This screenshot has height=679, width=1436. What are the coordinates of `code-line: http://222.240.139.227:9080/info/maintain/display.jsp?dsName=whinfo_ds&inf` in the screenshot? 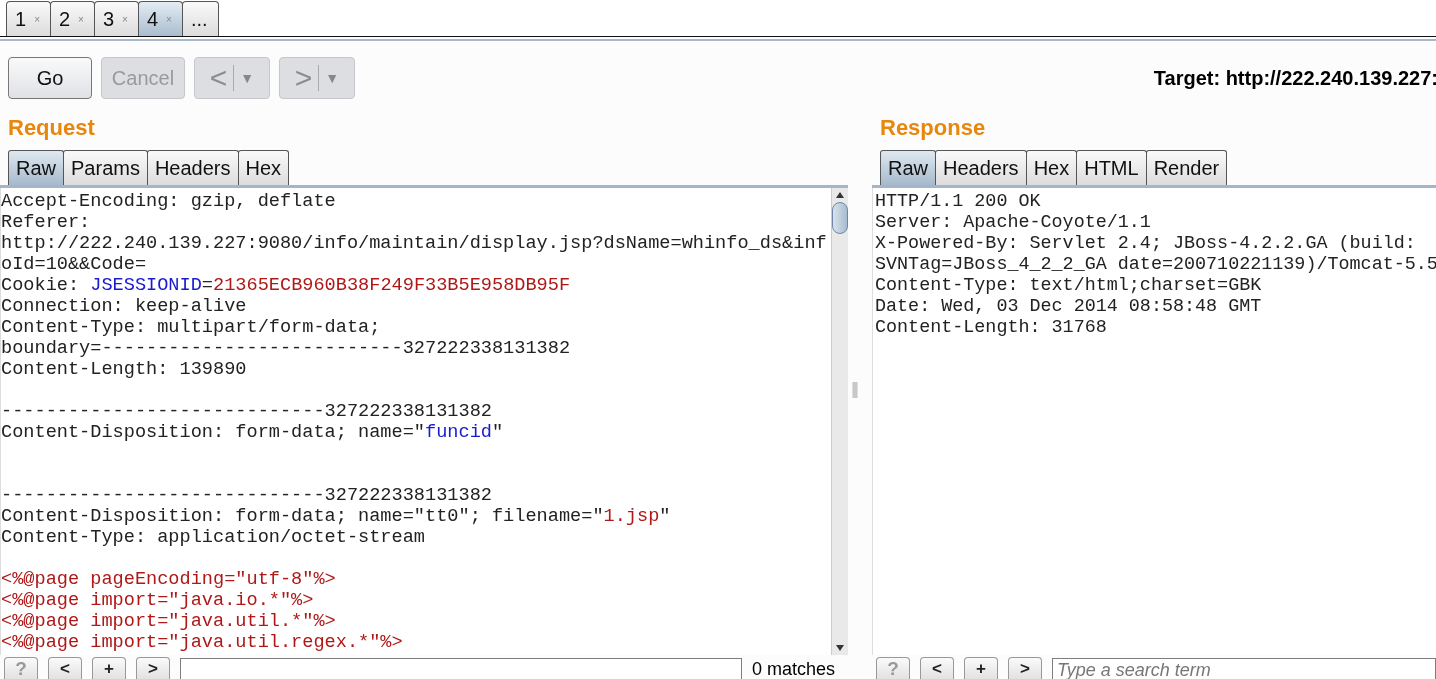 It's located at (414, 243).